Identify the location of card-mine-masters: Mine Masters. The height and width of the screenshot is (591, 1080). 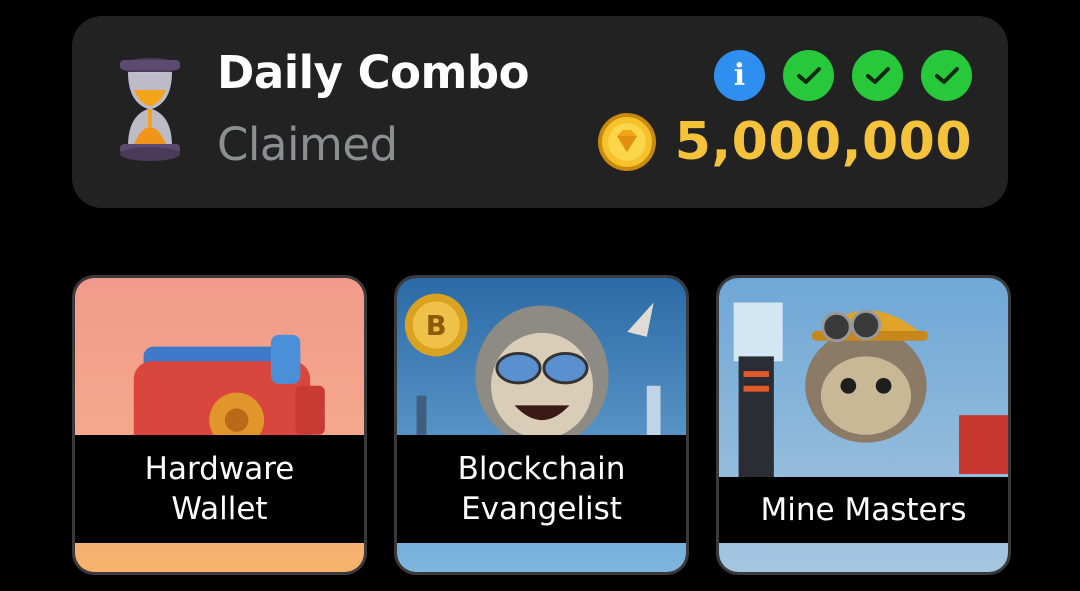
(863, 425).